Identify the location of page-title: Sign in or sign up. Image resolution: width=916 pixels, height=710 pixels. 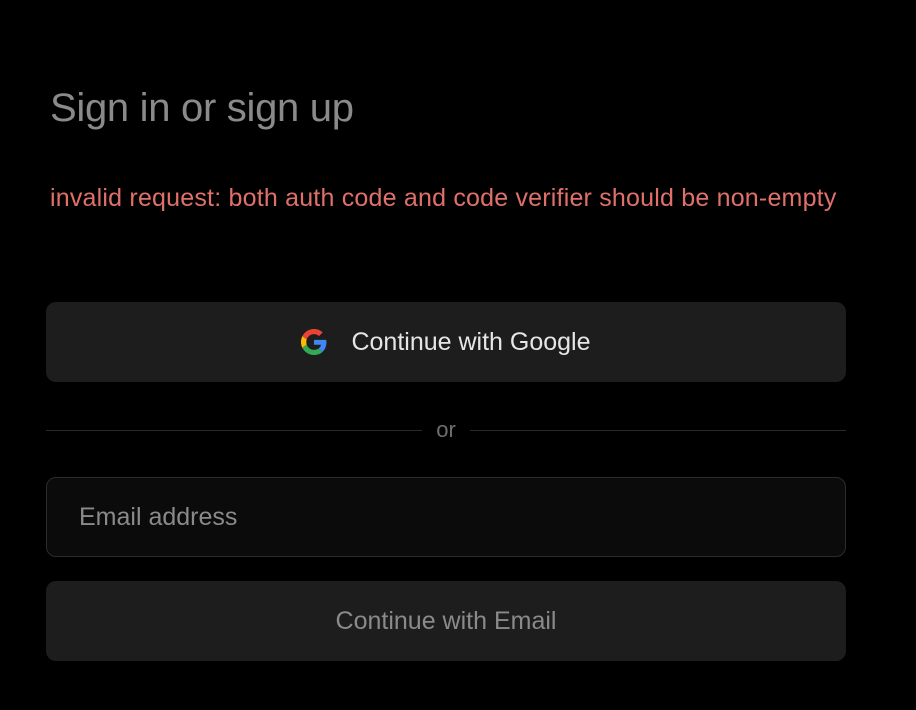
(202, 108).